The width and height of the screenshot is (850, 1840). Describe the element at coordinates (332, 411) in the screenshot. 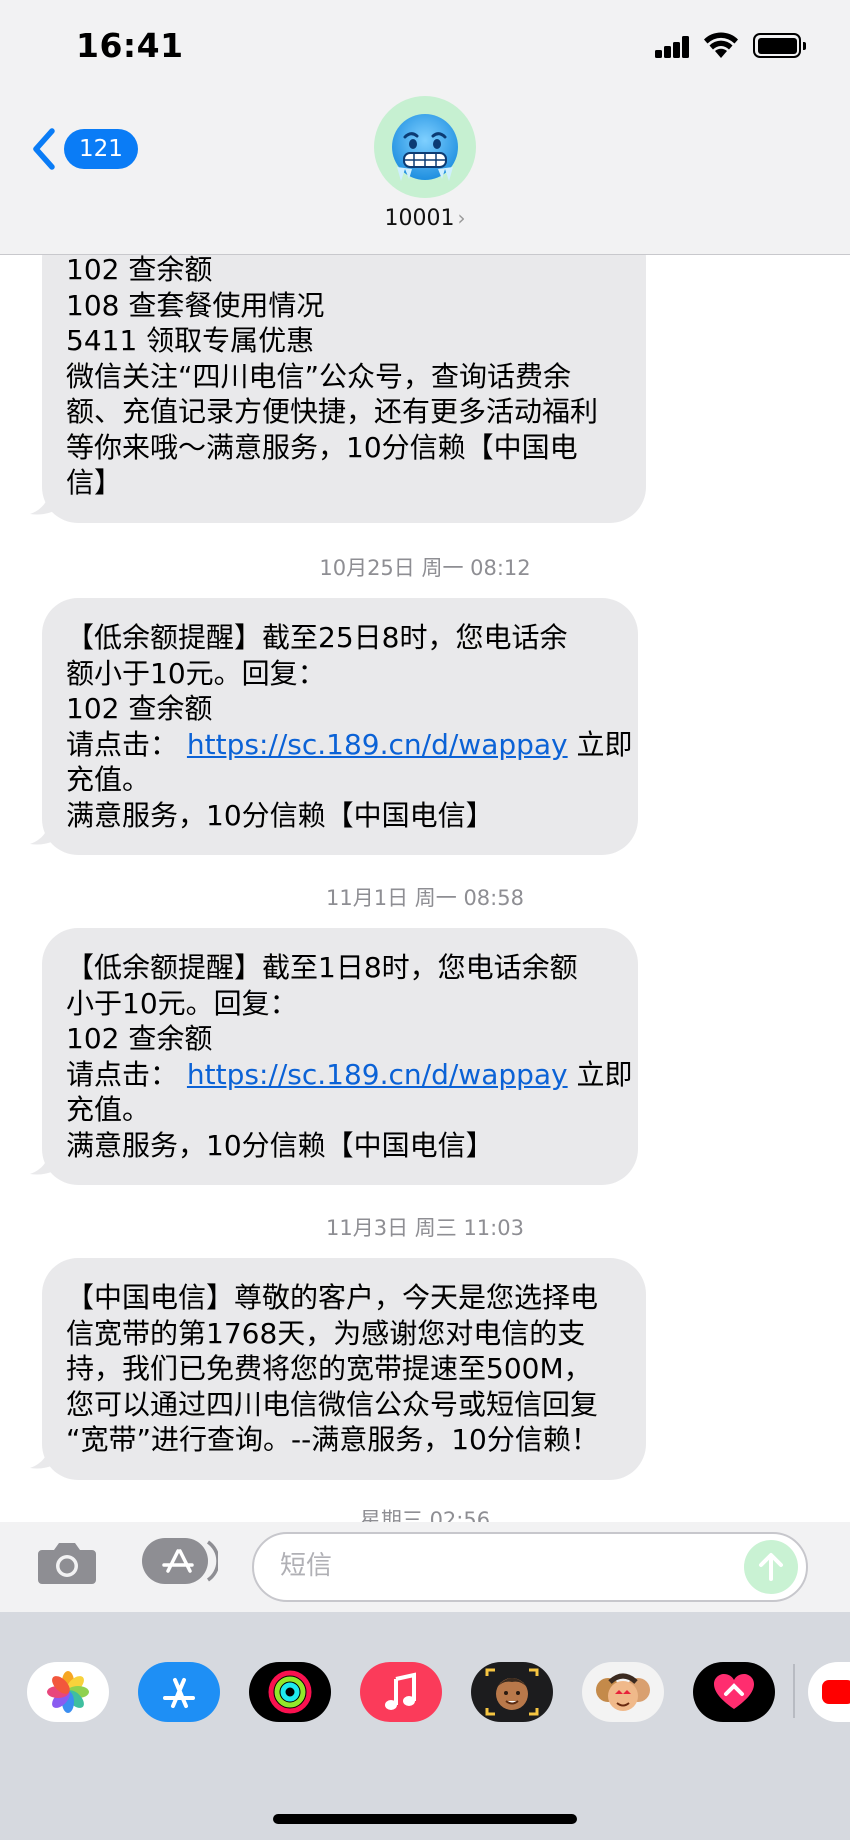

I see `message-line: 额、充值记录方便快捷，还有更多活动福利` at that location.